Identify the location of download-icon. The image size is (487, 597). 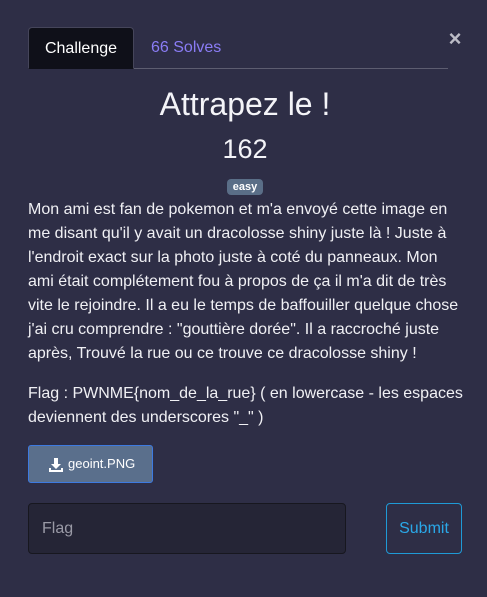
(56, 465).